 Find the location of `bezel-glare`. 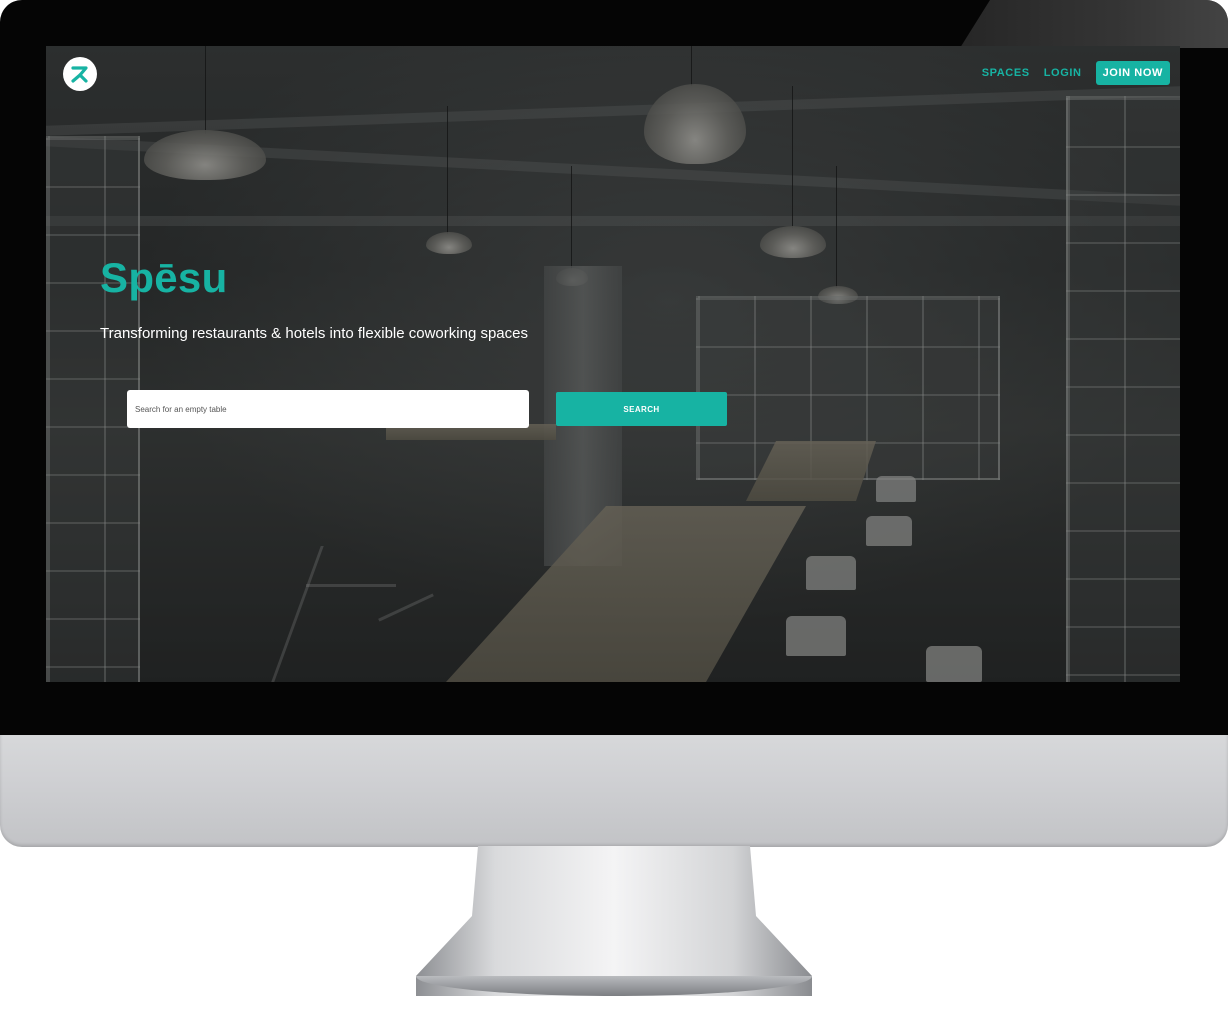

bezel-glare is located at coordinates (1094, 24).